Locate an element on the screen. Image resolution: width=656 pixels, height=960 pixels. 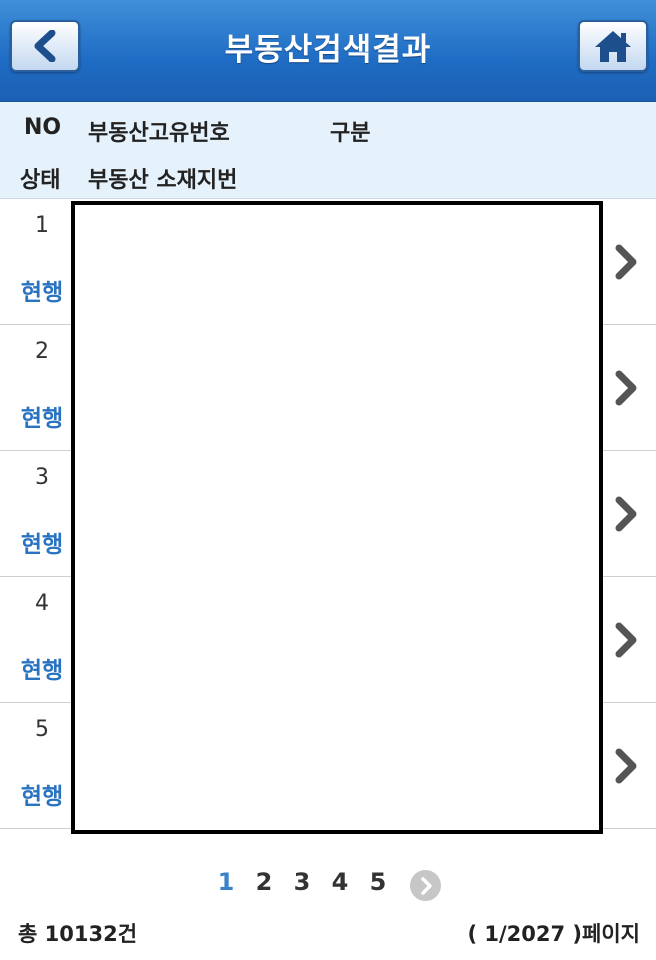
home-button is located at coordinates (613, 46).